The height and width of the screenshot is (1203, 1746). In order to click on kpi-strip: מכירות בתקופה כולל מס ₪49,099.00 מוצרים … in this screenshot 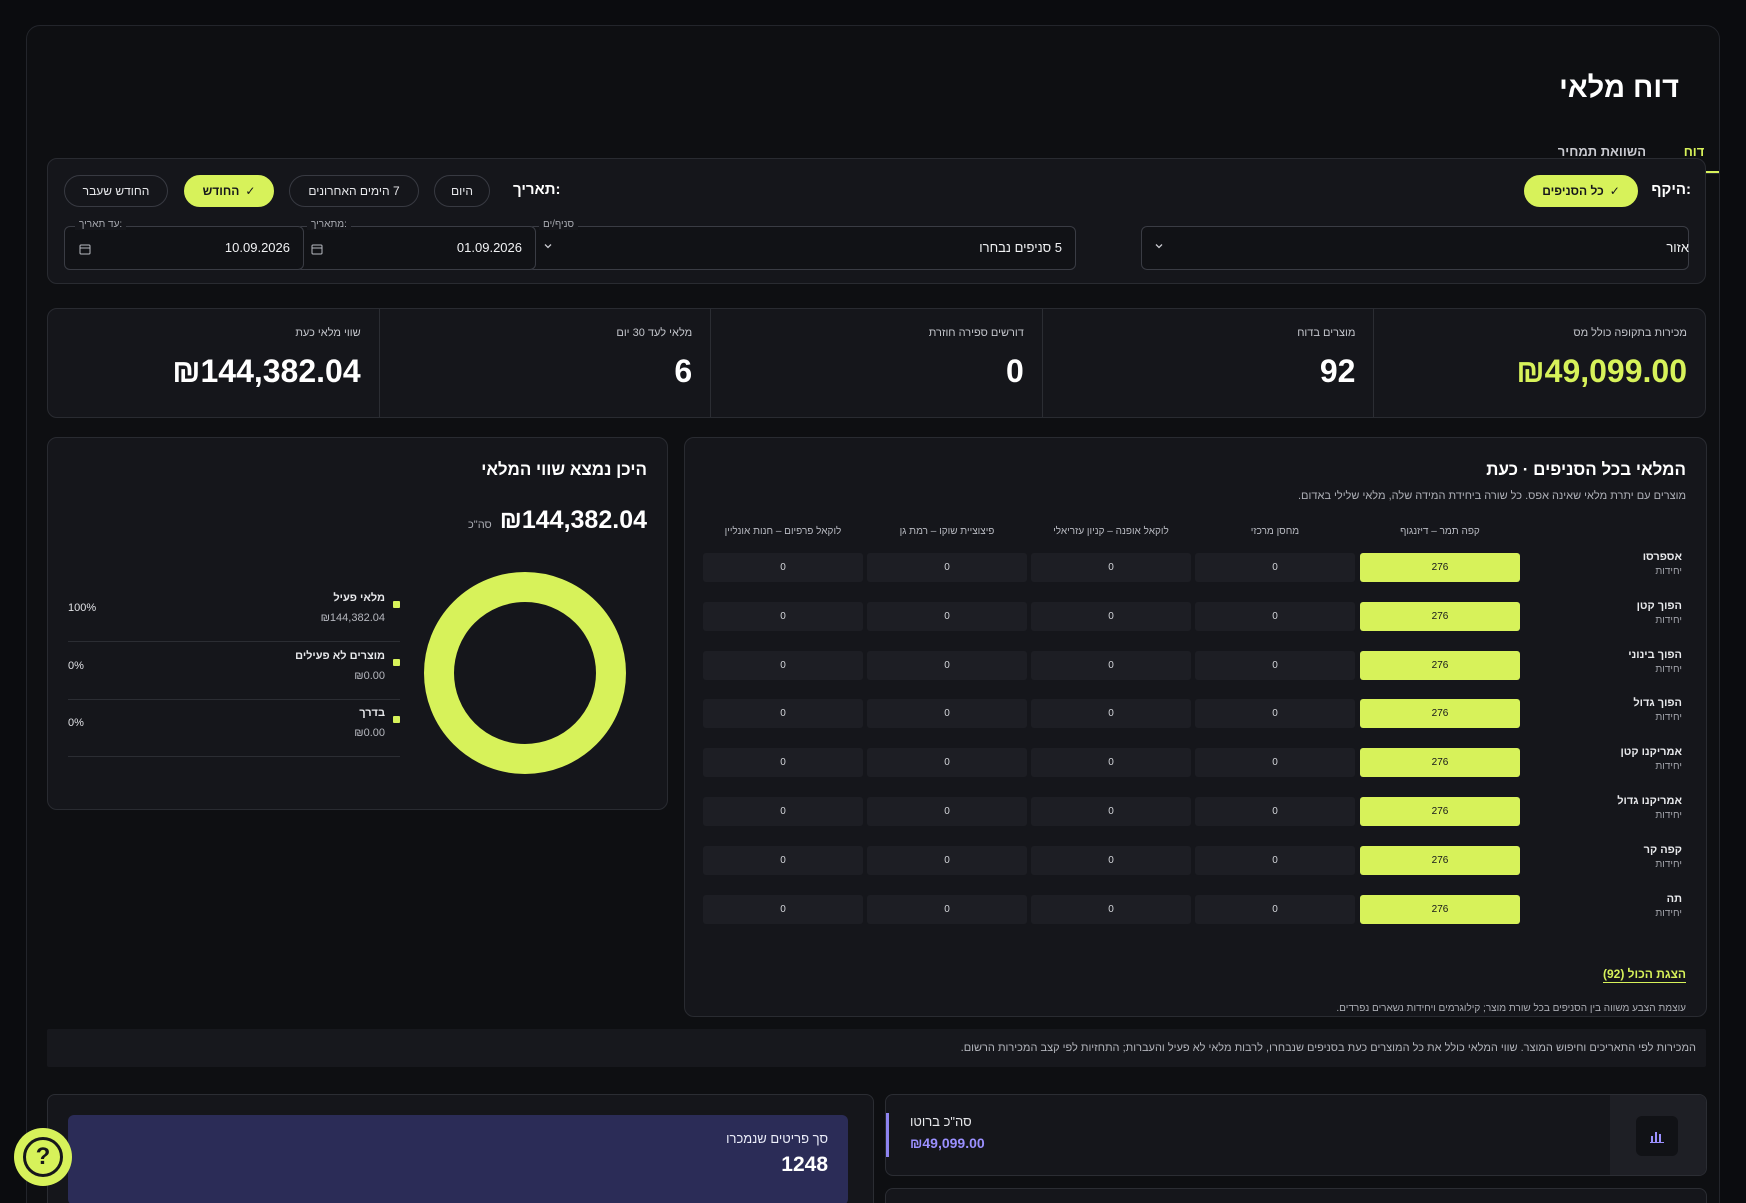, I will do `click(876, 363)`.